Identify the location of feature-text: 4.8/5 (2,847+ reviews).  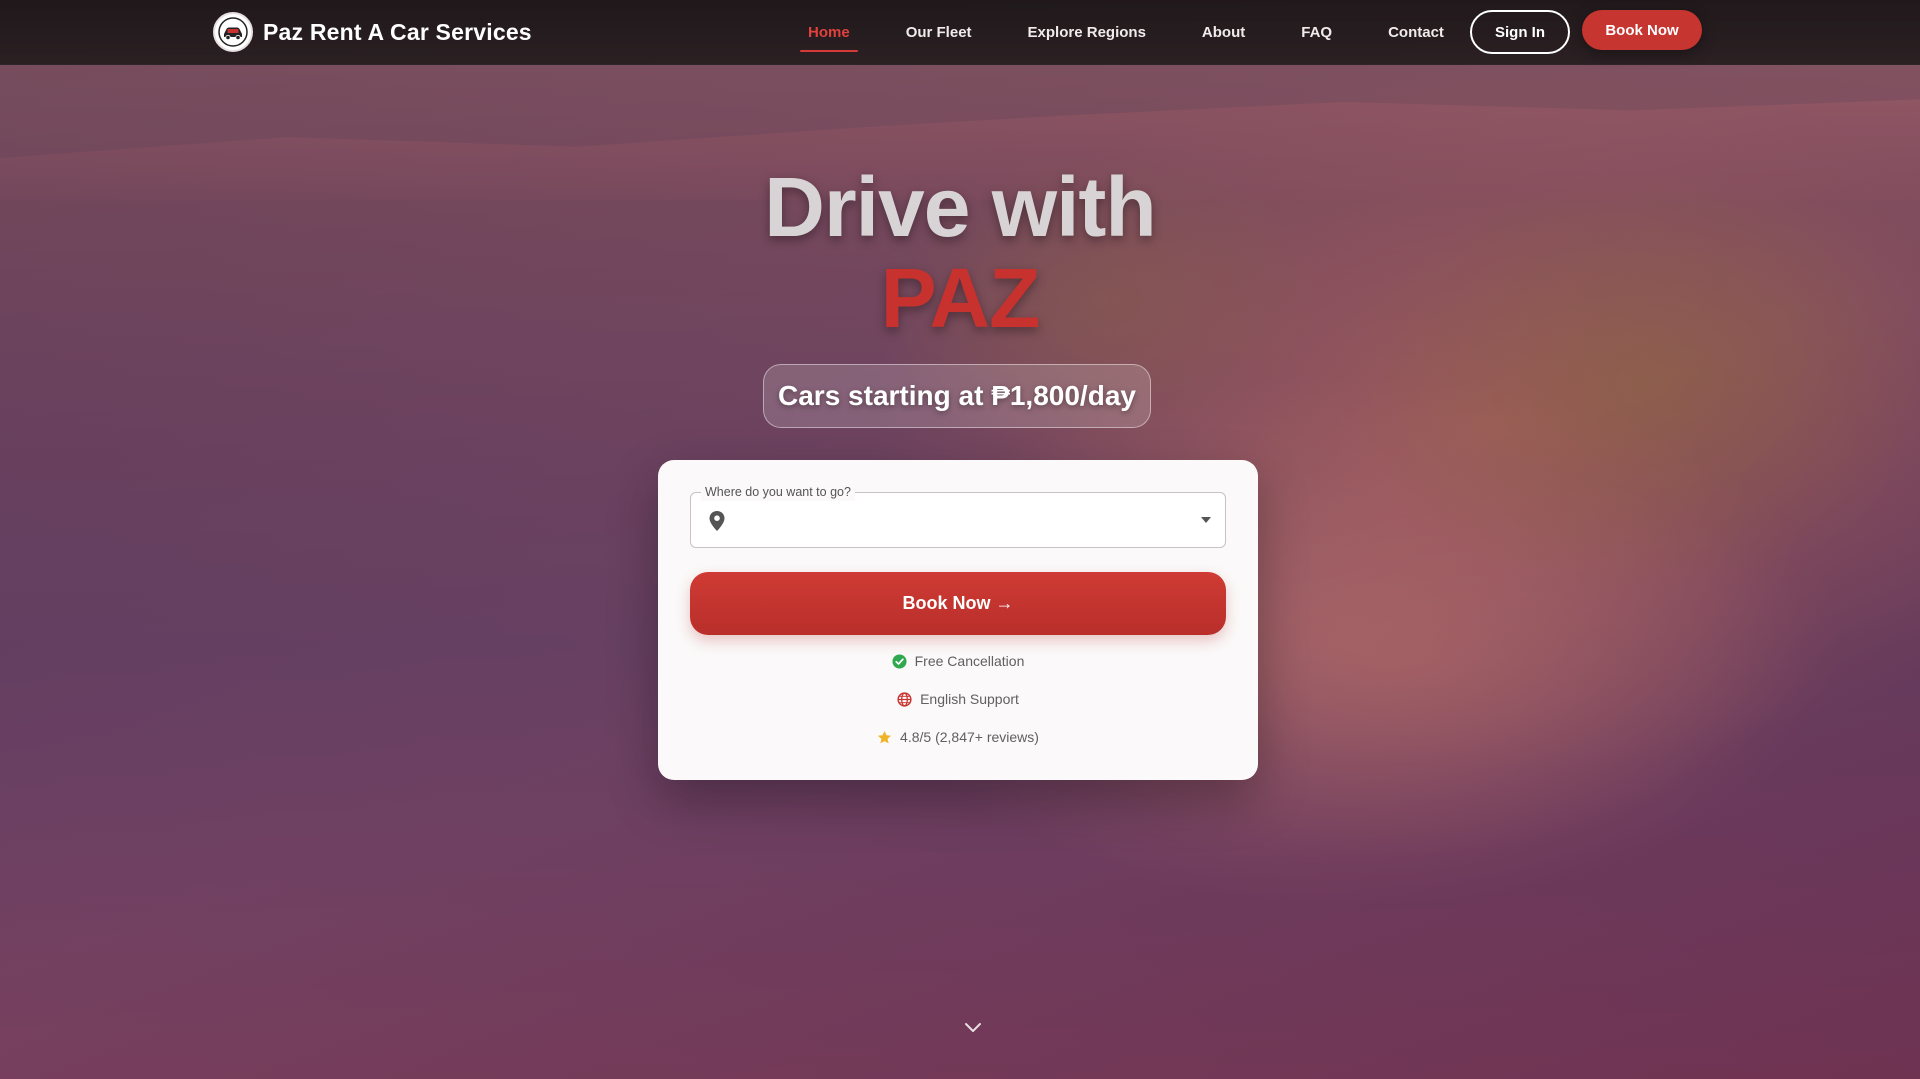
(969, 737).